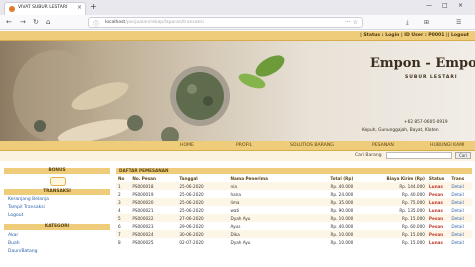 The image size is (475, 267). I want to click on menu-hubungi: HUBUNGI KAMI, so click(447, 145).